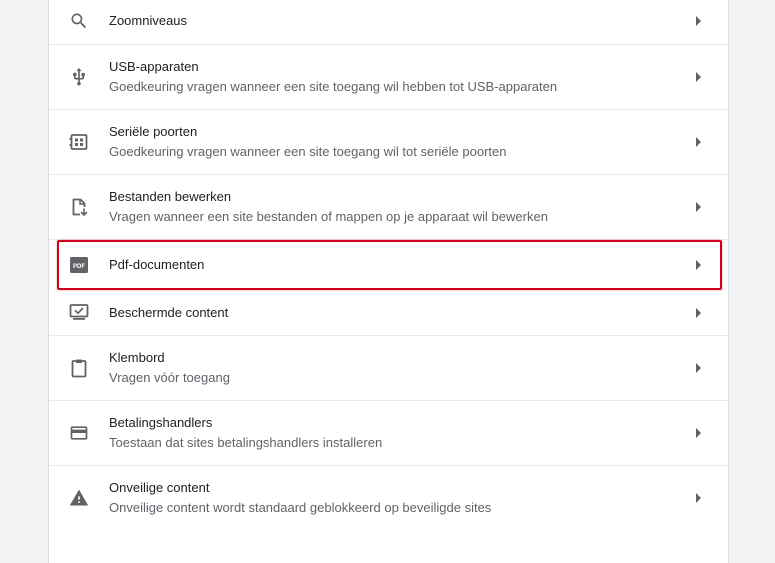  I want to click on settings-row-clipboard: Klembord Vragen vóór toegang, so click(388, 368).